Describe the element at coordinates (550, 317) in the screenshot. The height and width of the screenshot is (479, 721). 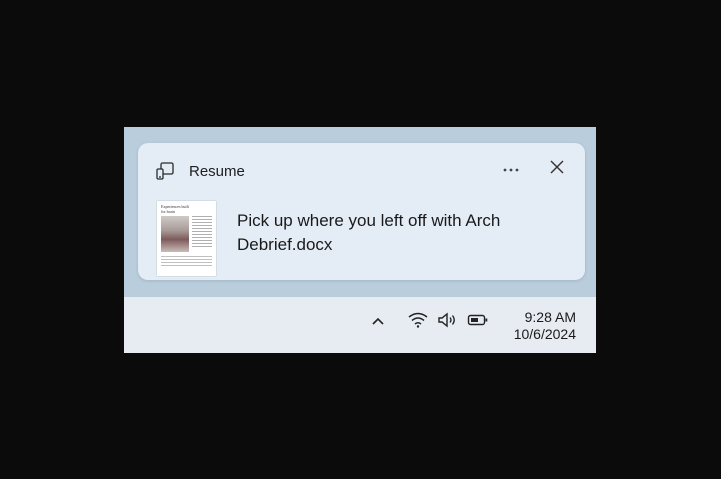
I see `clock-time: 9:28 AM` at that location.